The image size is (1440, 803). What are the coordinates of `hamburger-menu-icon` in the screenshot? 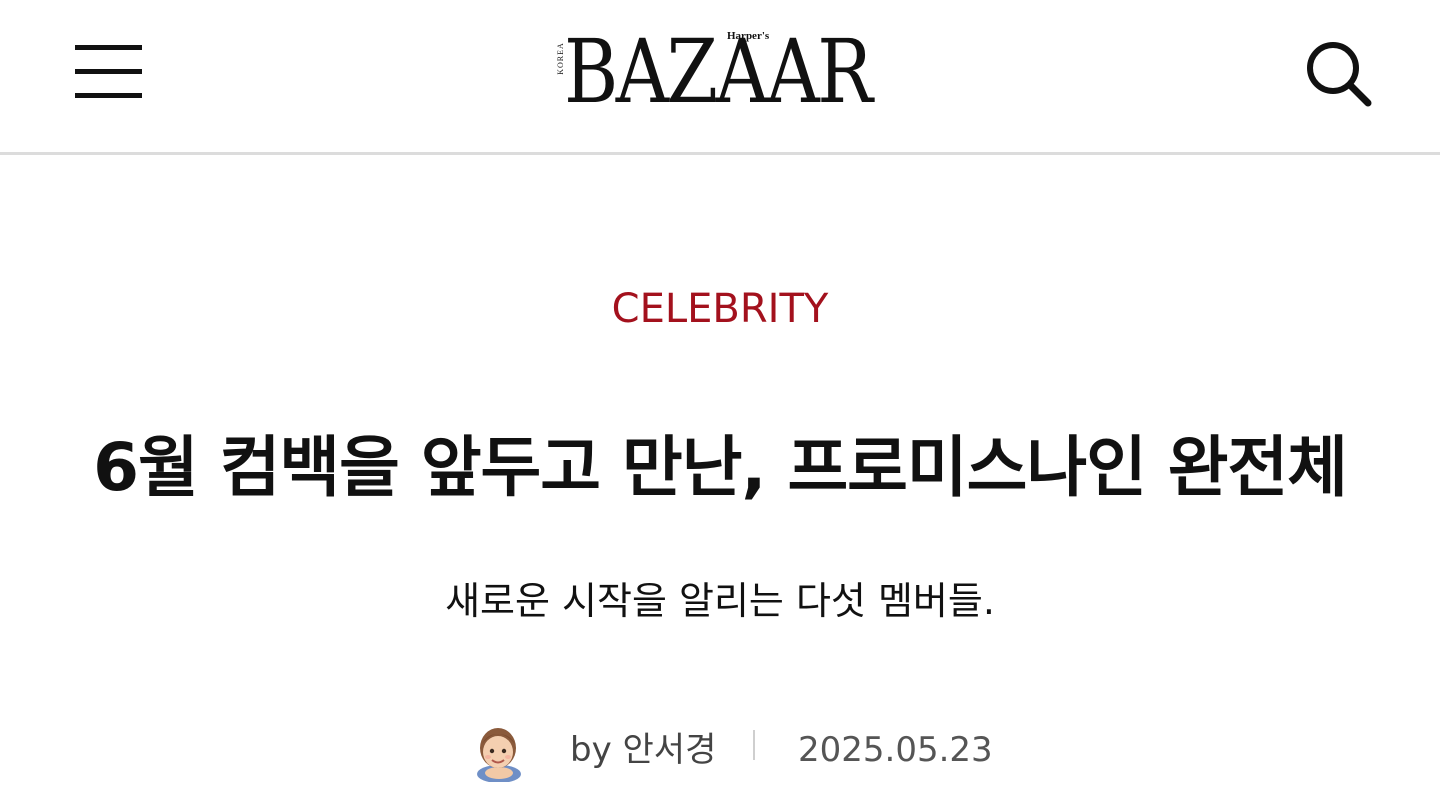 It's located at (108, 73).